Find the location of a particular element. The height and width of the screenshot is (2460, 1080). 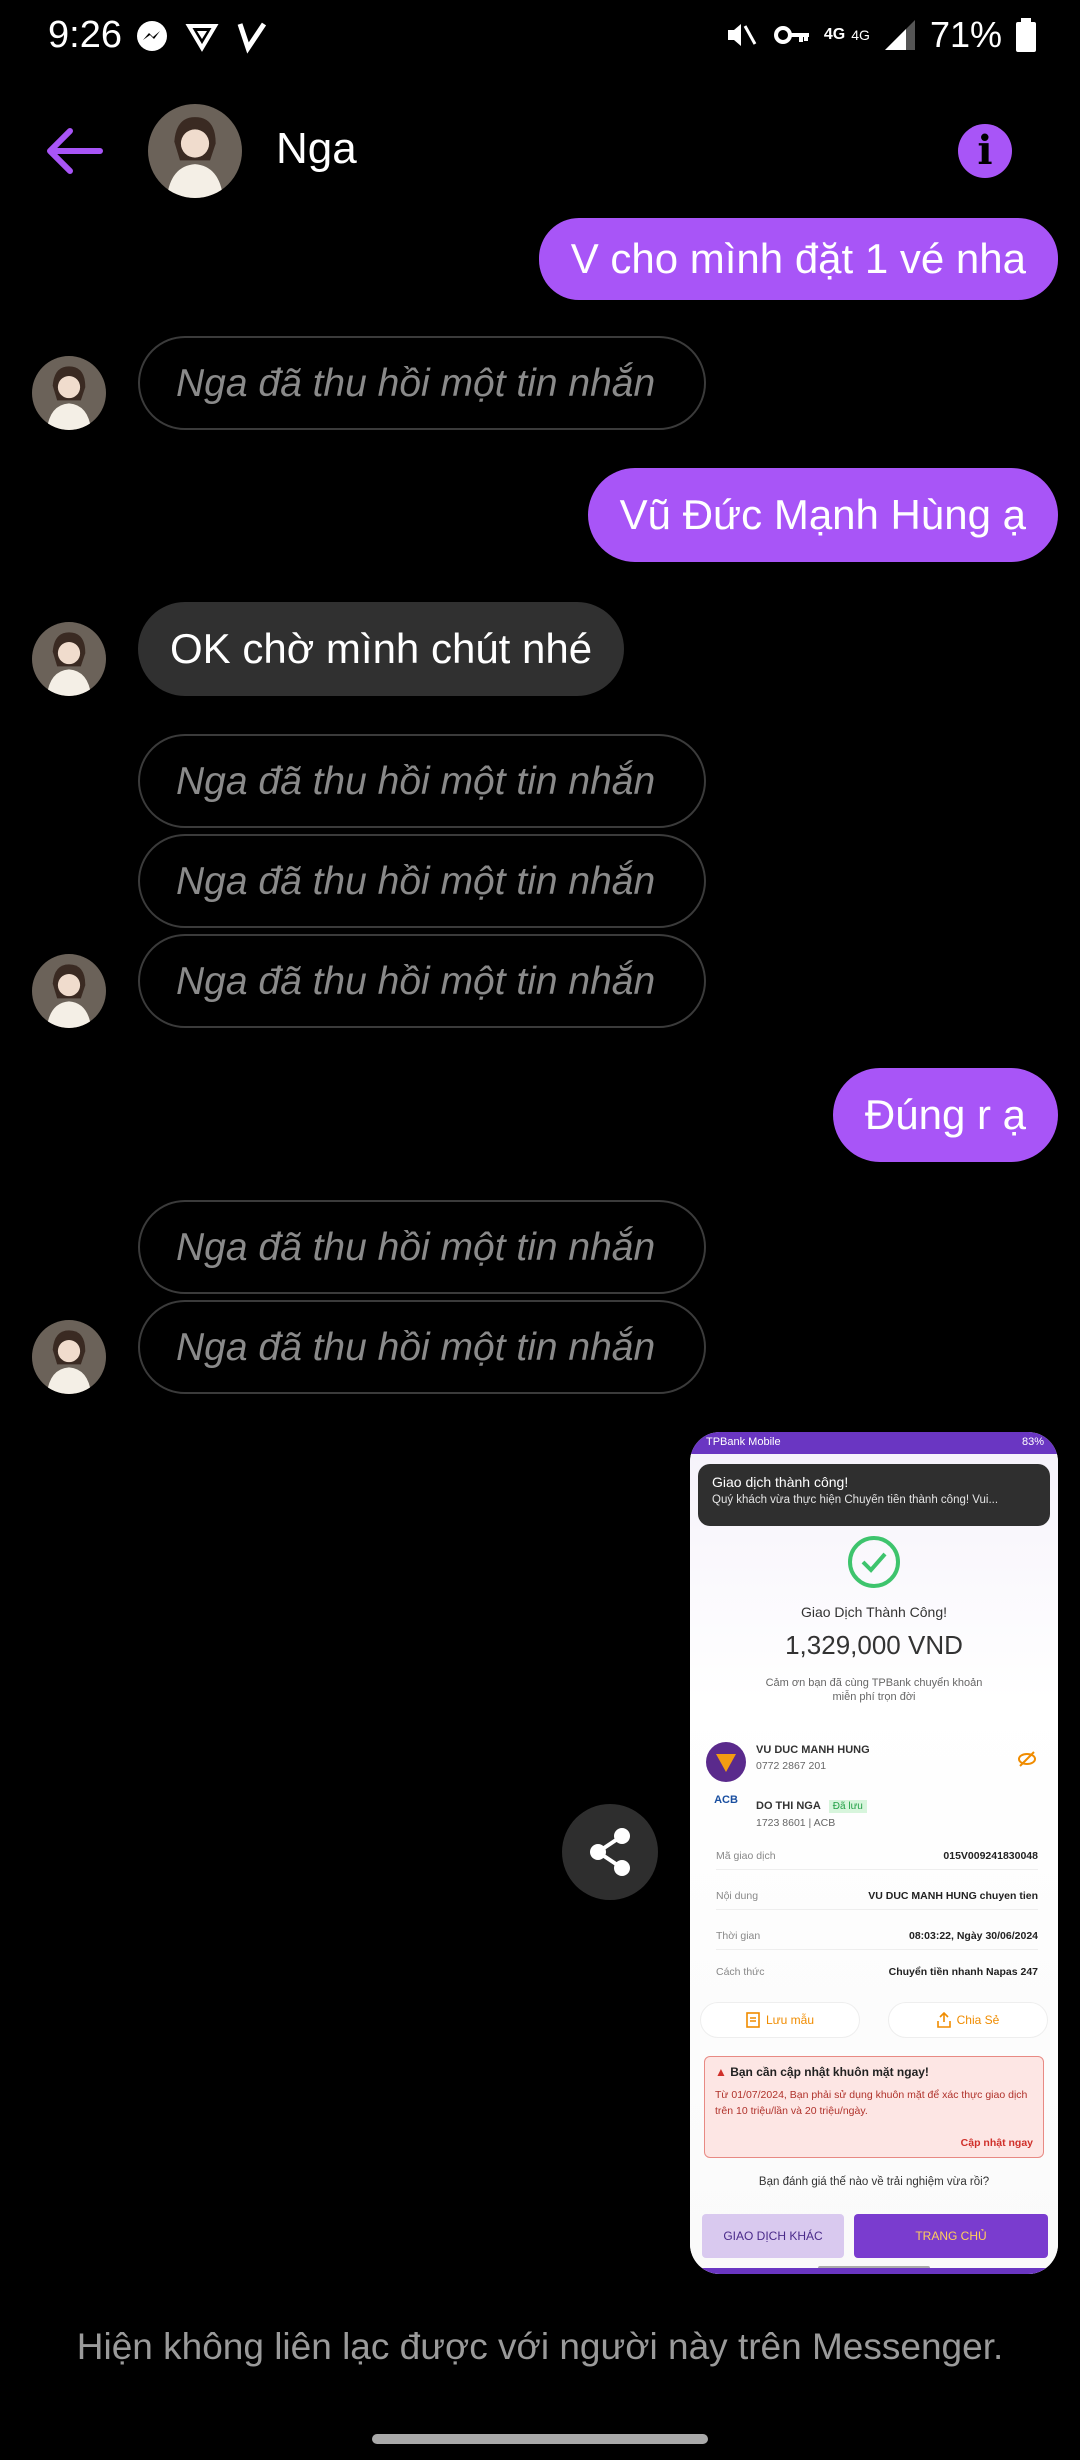

detail-row: Cách thức Chuyển tiền nhanh Napas 247 is located at coordinates (877, 1976).